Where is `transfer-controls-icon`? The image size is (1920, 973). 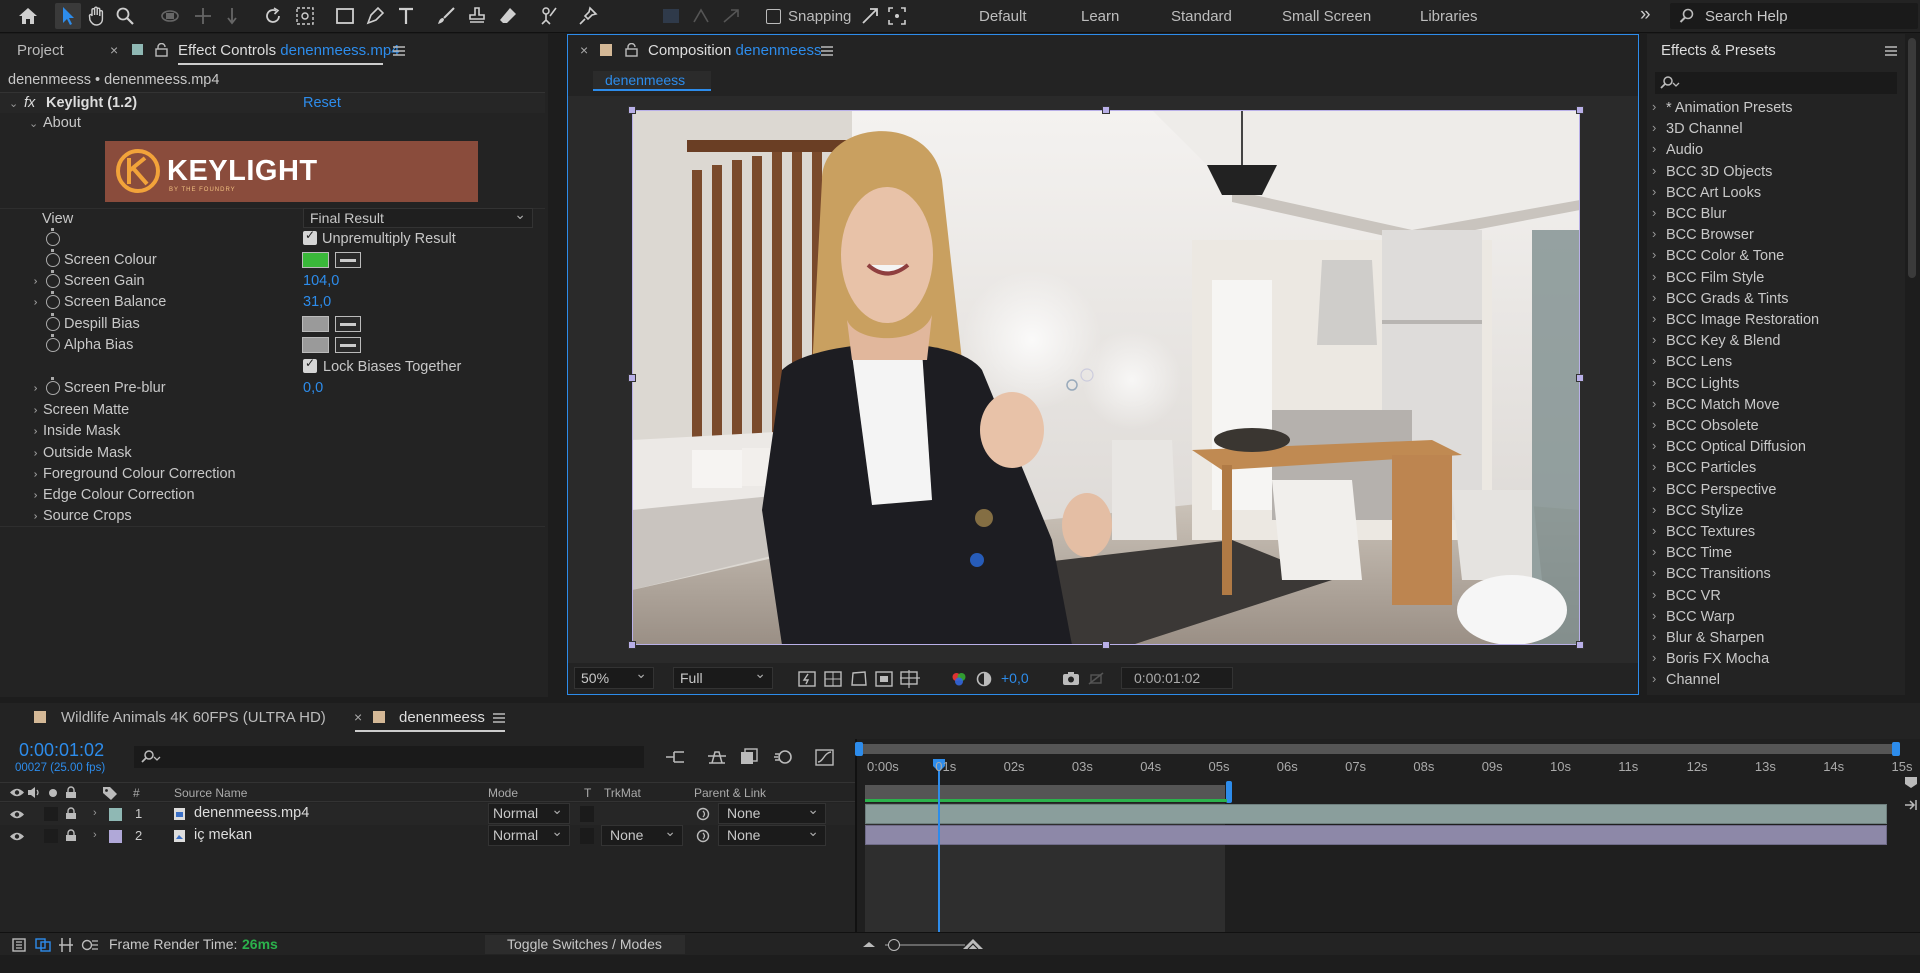 transfer-controls-icon is located at coordinates (43, 945).